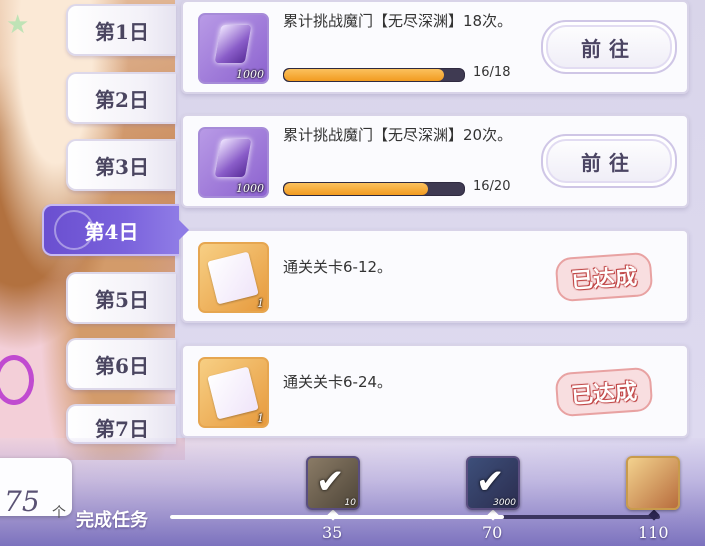  What do you see at coordinates (398, 135) in the screenshot?
I see `task-description: 累计挑战魔门【无尽深渊】20次。` at bounding box center [398, 135].